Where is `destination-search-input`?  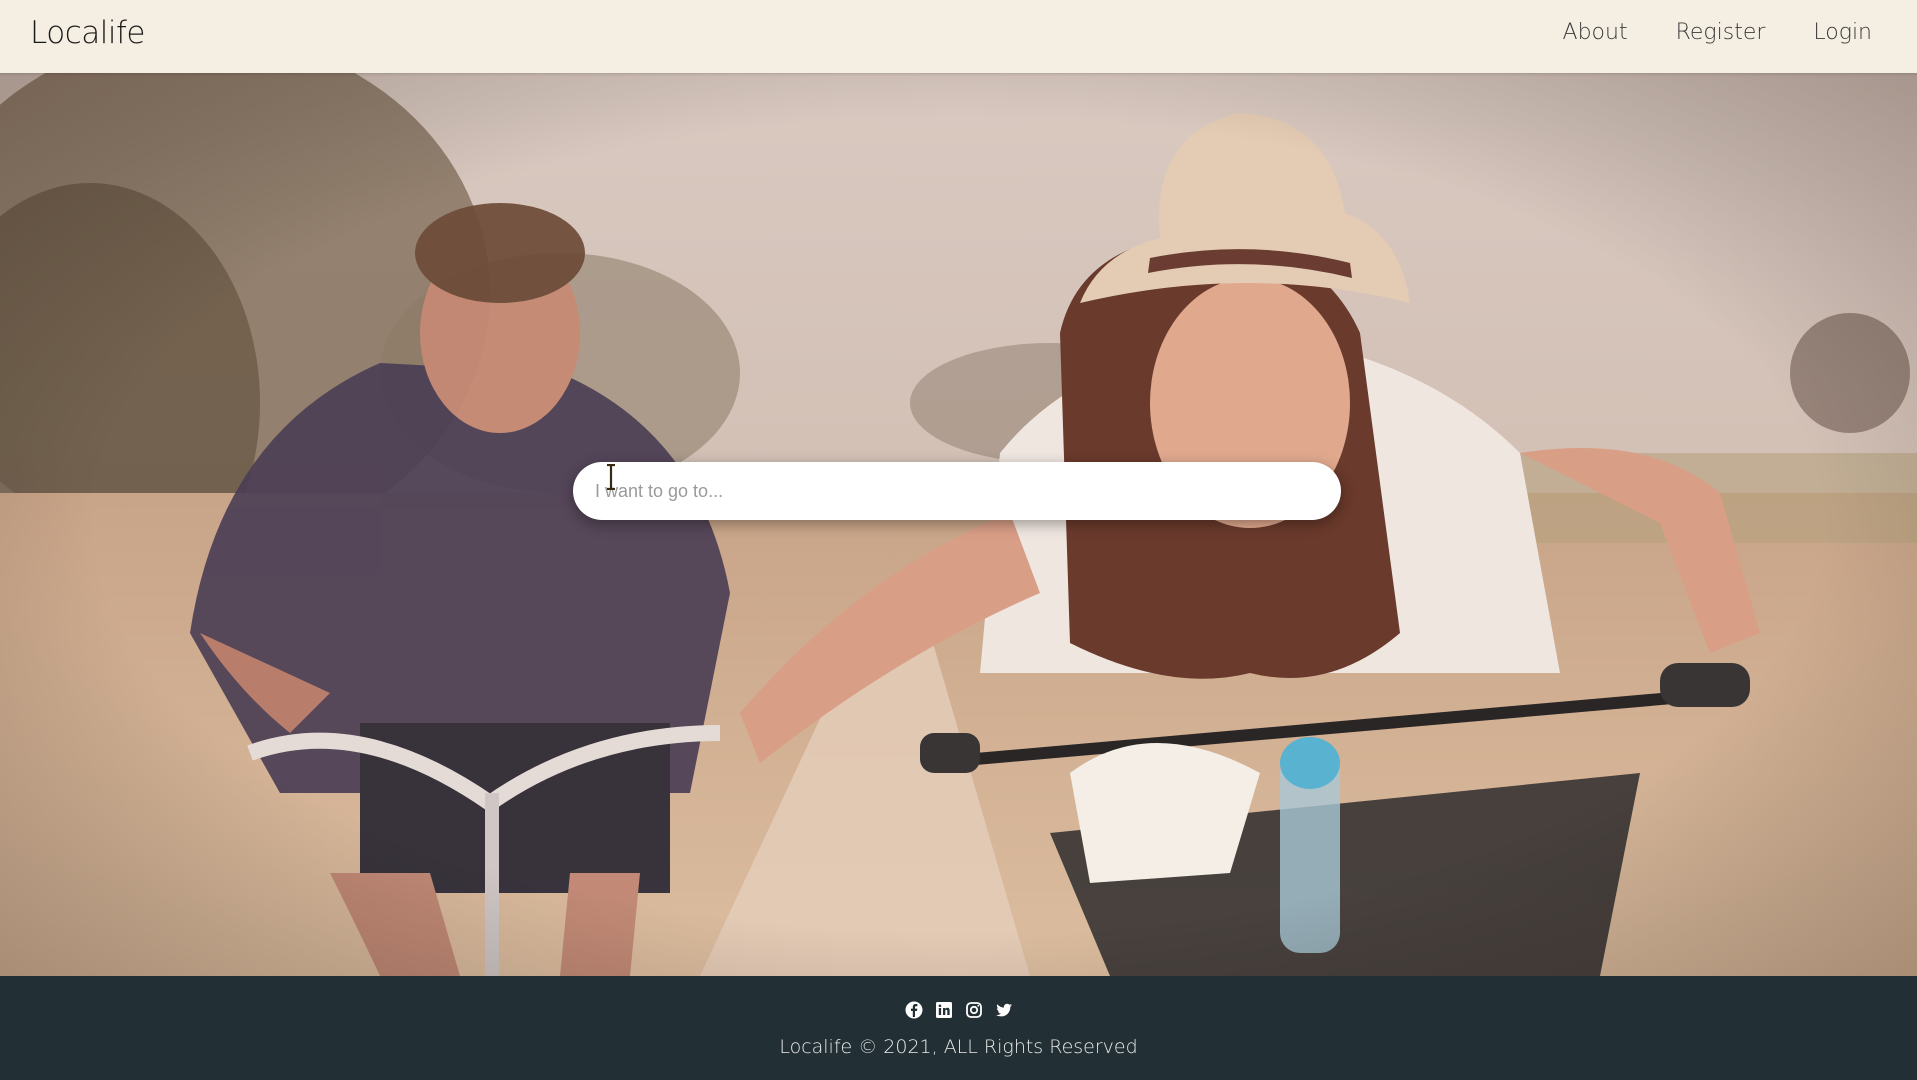
destination-search-input is located at coordinates (957, 491).